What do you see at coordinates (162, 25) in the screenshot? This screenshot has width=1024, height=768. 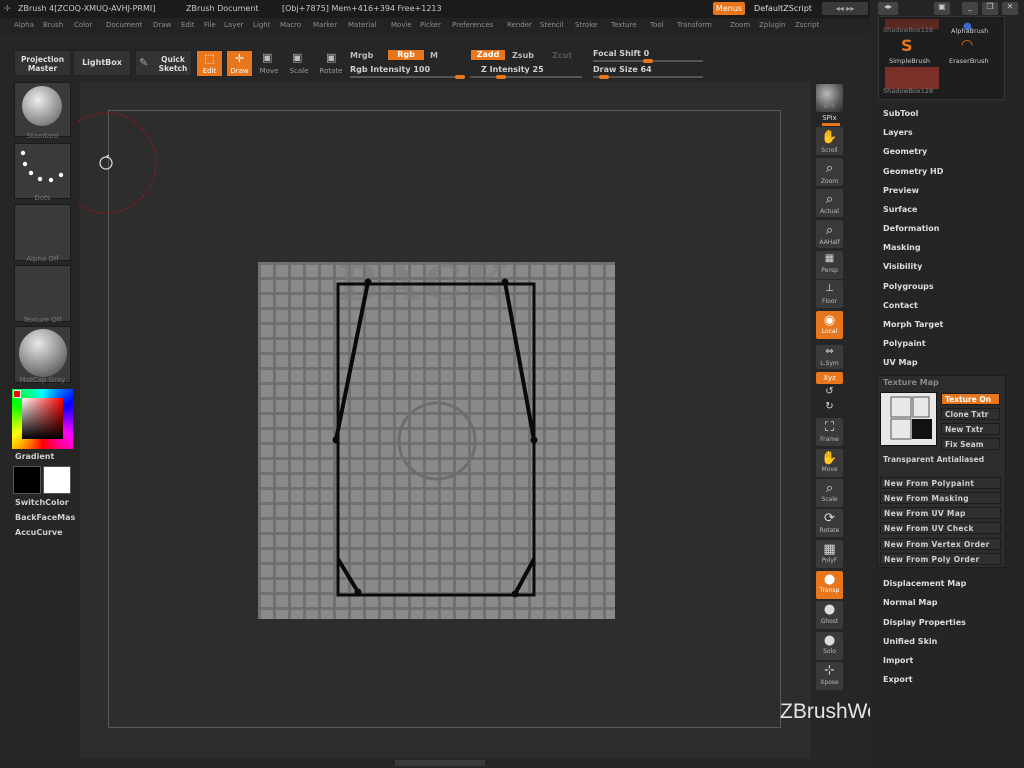 I see `menu-draw: Draw` at bounding box center [162, 25].